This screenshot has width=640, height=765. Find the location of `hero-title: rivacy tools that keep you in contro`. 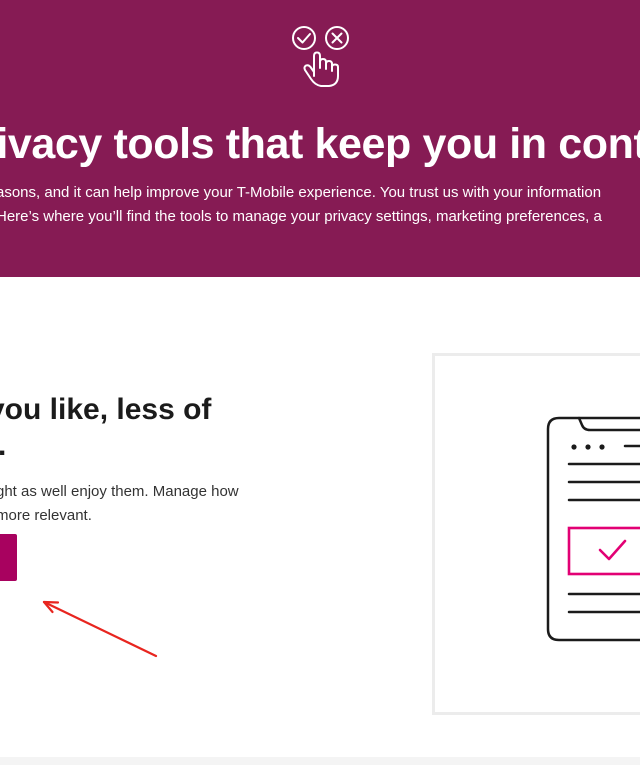

hero-title: rivacy tools that keep you in contro is located at coordinates (320, 144).